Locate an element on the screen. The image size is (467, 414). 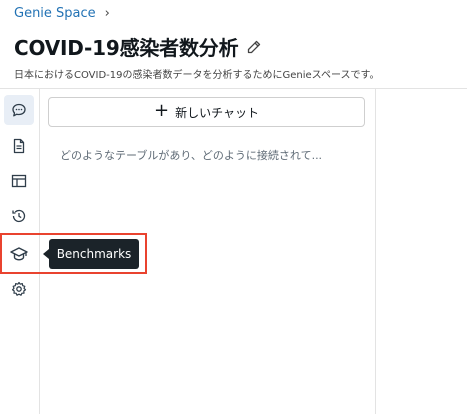
breadcrumb: Genie Space › is located at coordinates (62, 13).